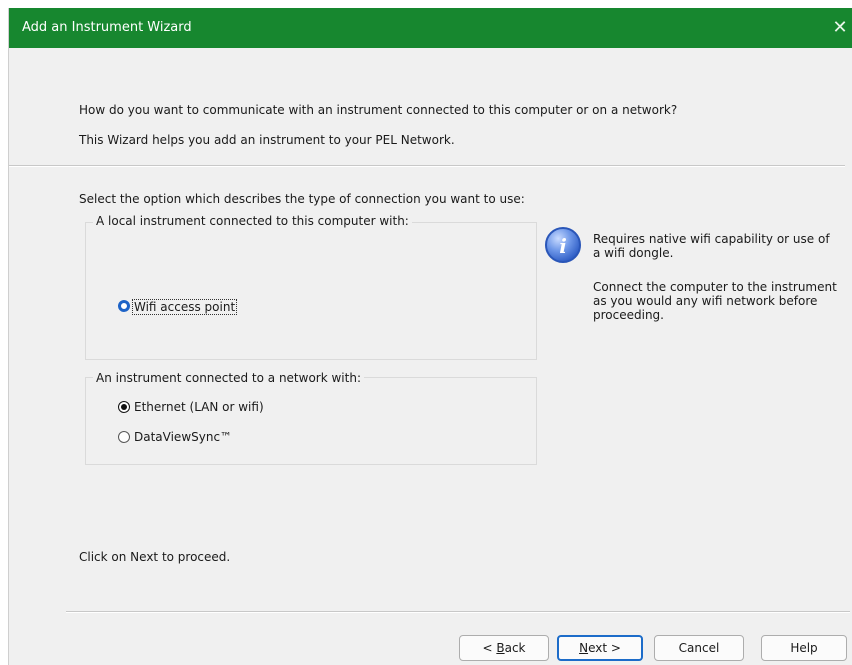 This screenshot has width=852, height=665. I want to click on proceed-hint: Click on Next to proceed., so click(155, 557).